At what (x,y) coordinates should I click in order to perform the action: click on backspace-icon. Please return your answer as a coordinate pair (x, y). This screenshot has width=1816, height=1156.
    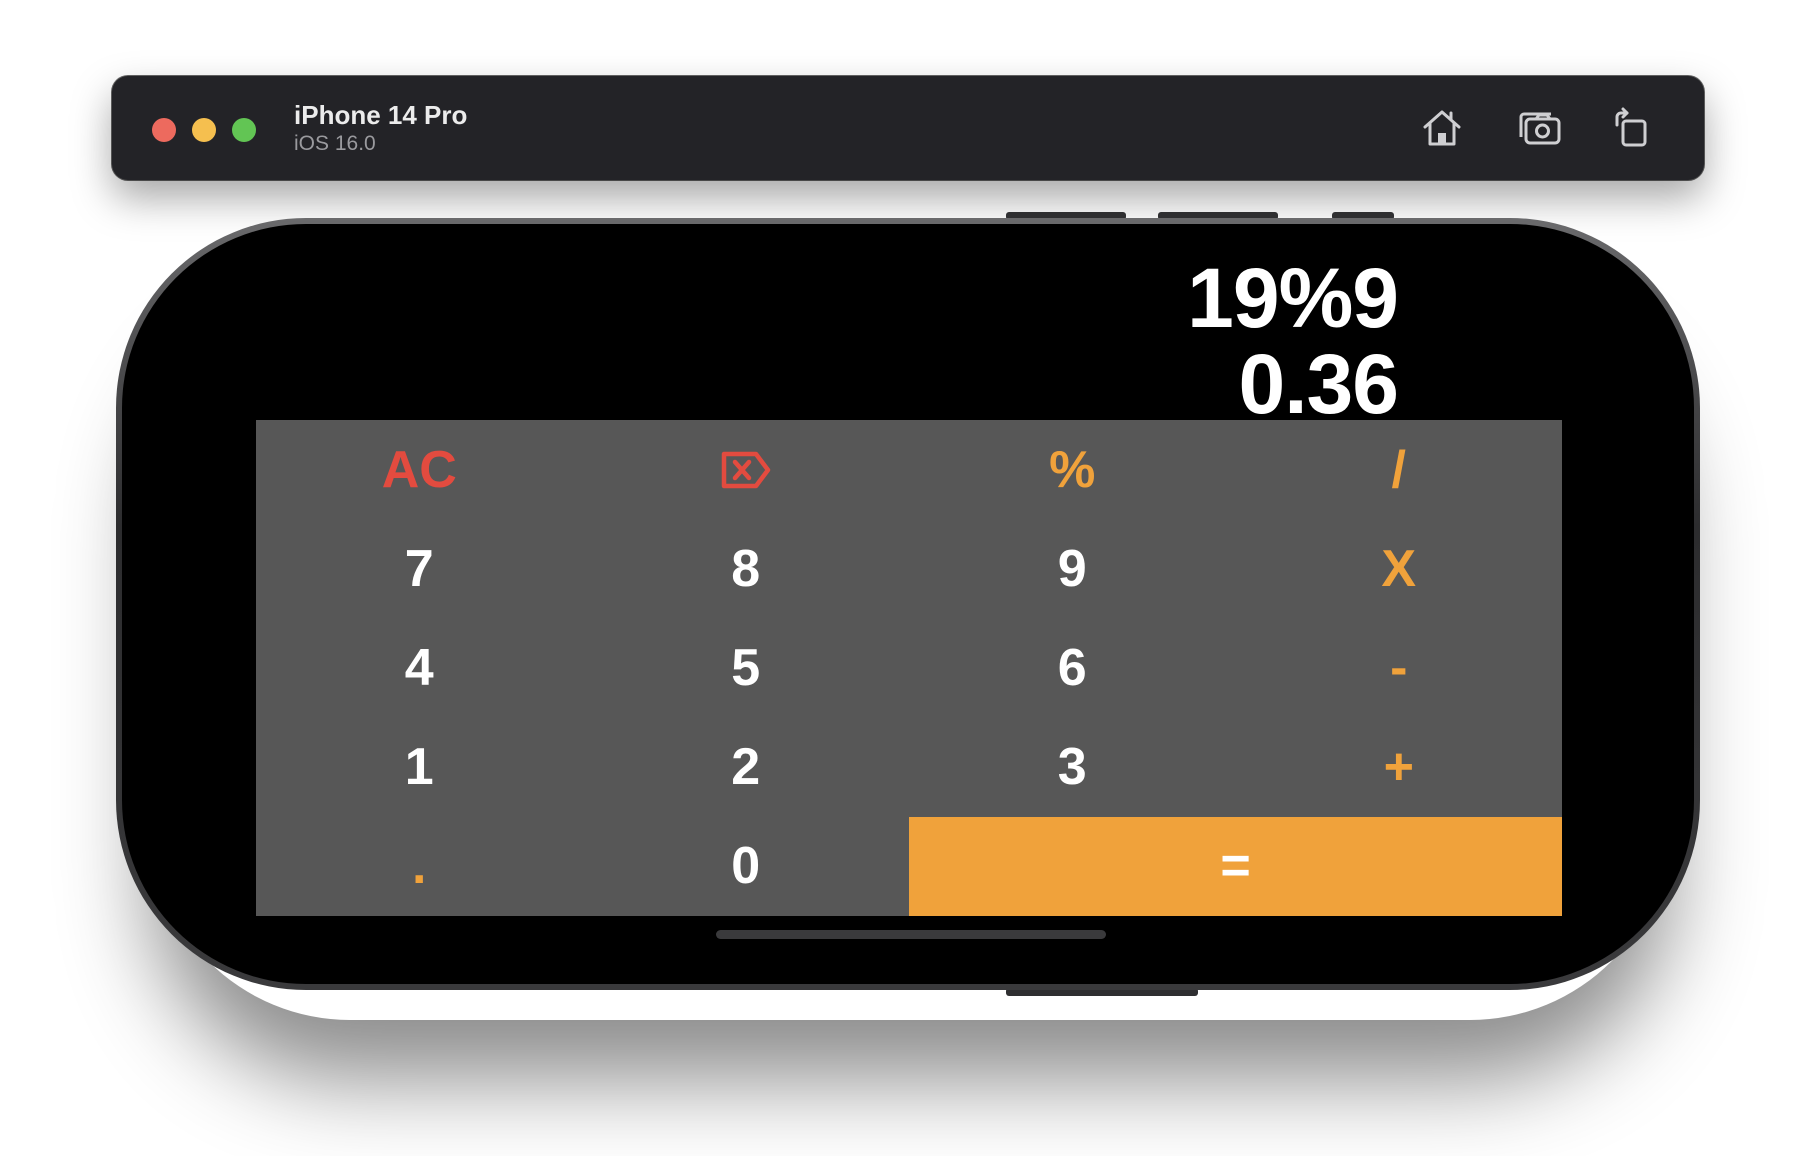
    Looking at the image, I should click on (745, 469).